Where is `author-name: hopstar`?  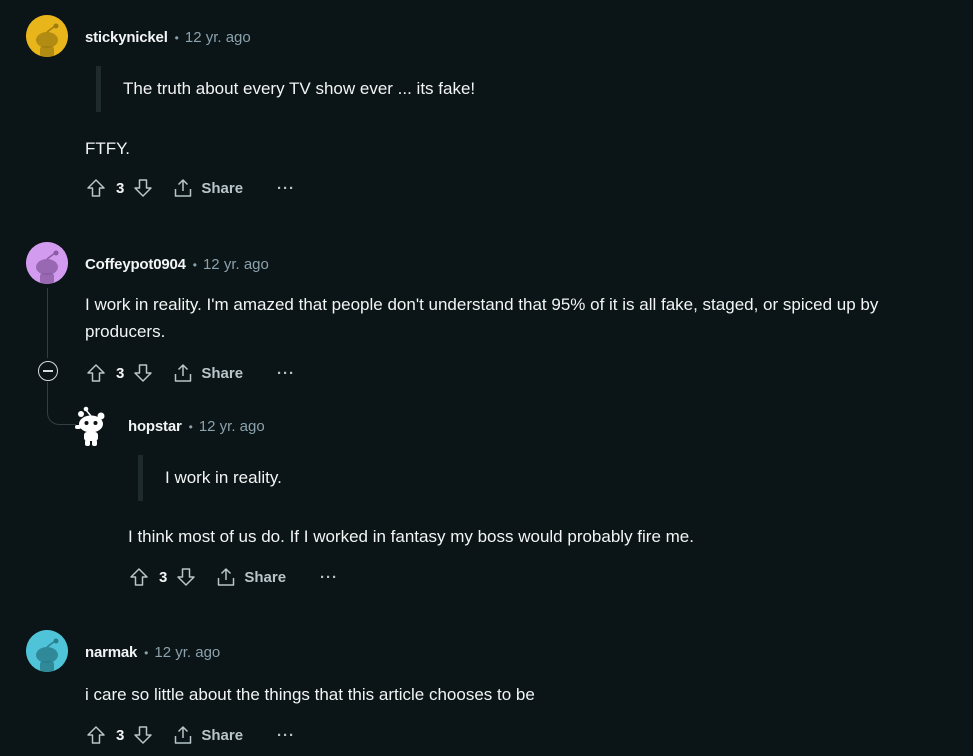
author-name: hopstar is located at coordinates (155, 426).